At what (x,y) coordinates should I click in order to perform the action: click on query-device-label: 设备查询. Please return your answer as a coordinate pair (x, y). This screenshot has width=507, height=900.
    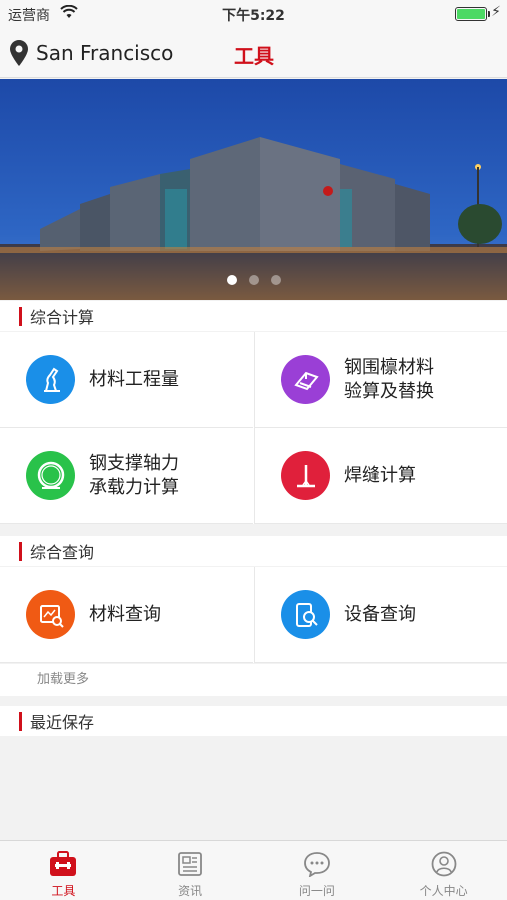
    Looking at the image, I should click on (380, 614).